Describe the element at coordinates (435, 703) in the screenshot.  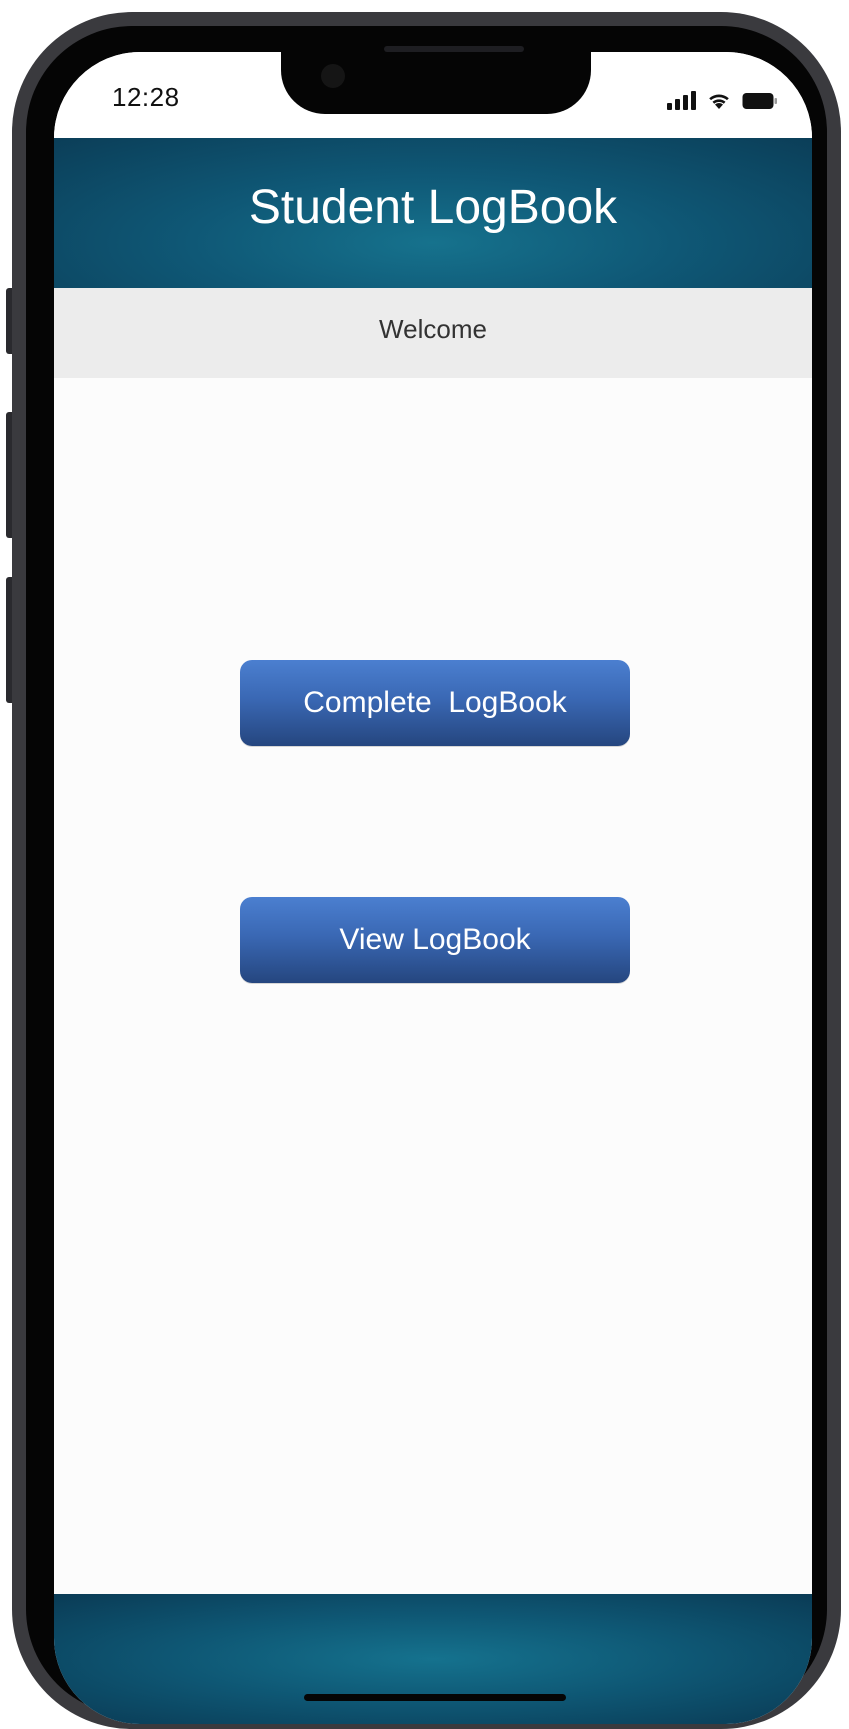
I see `complete-logbook-button: Complete LogBook` at that location.